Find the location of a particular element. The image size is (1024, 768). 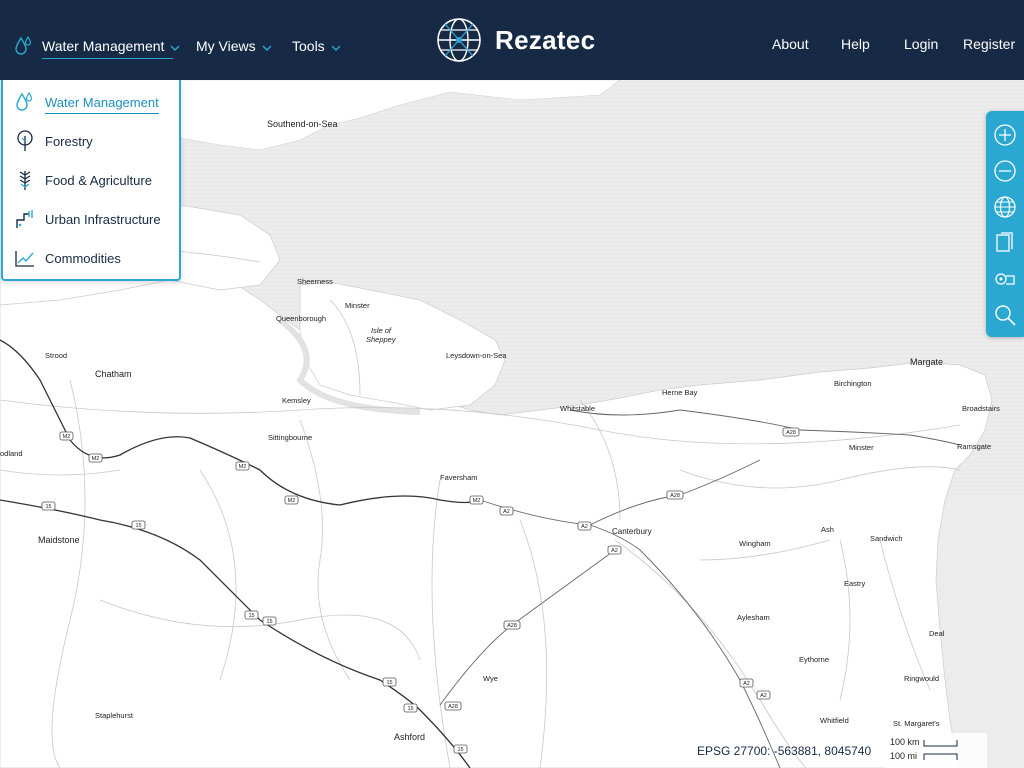

dropdown-item-label: Urban Infrastructure is located at coordinates (103, 219).